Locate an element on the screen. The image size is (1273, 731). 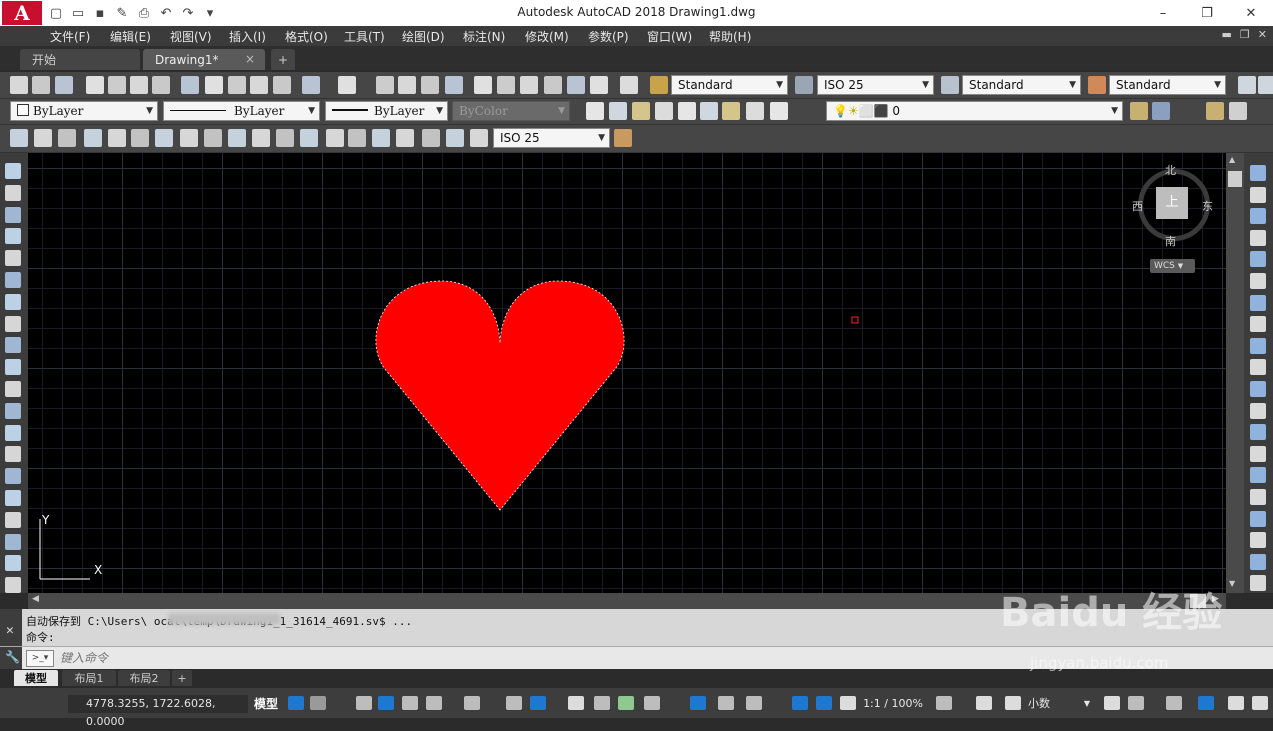
infer-constraints-icon is located at coordinates (364, 703).